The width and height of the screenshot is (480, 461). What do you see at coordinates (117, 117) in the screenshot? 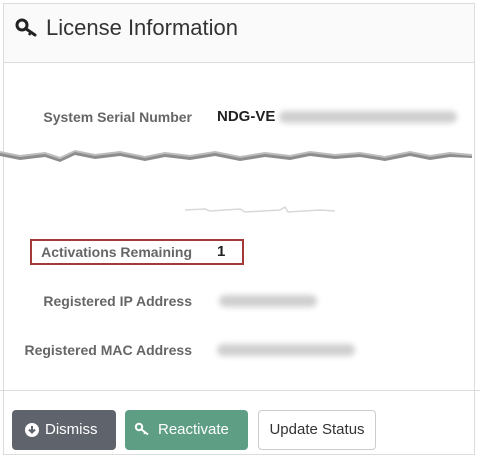
I see `serial-number-label: System Serial Number` at bounding box center [117, 117].